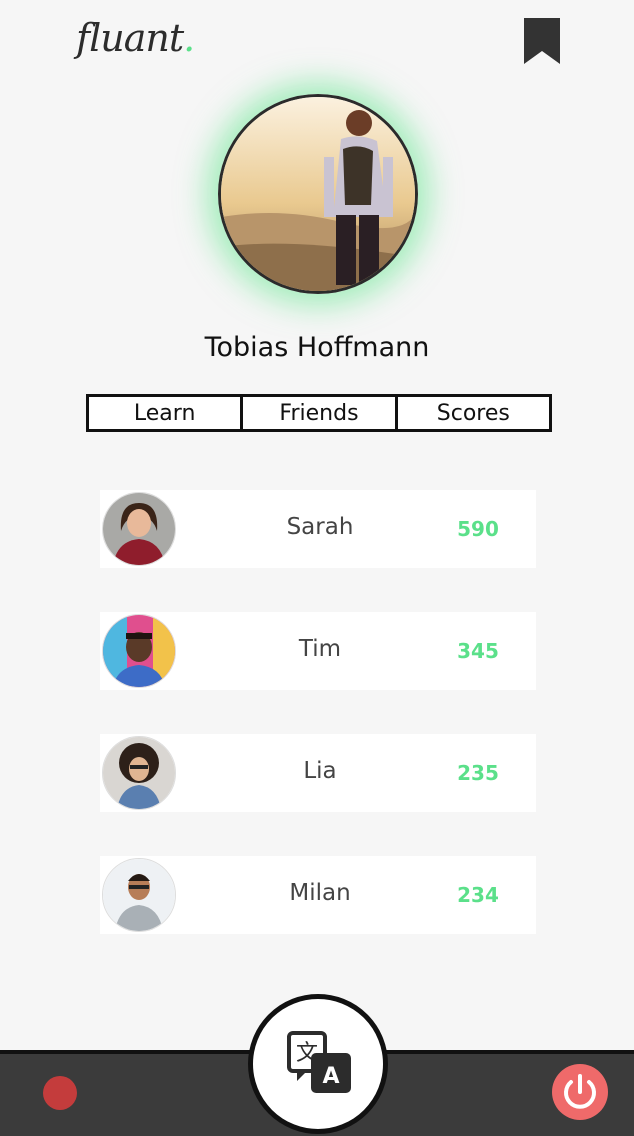 The width and height of the screenshot is (634, 1136). I want to click on logo-text: fluant, so click(130, 38).